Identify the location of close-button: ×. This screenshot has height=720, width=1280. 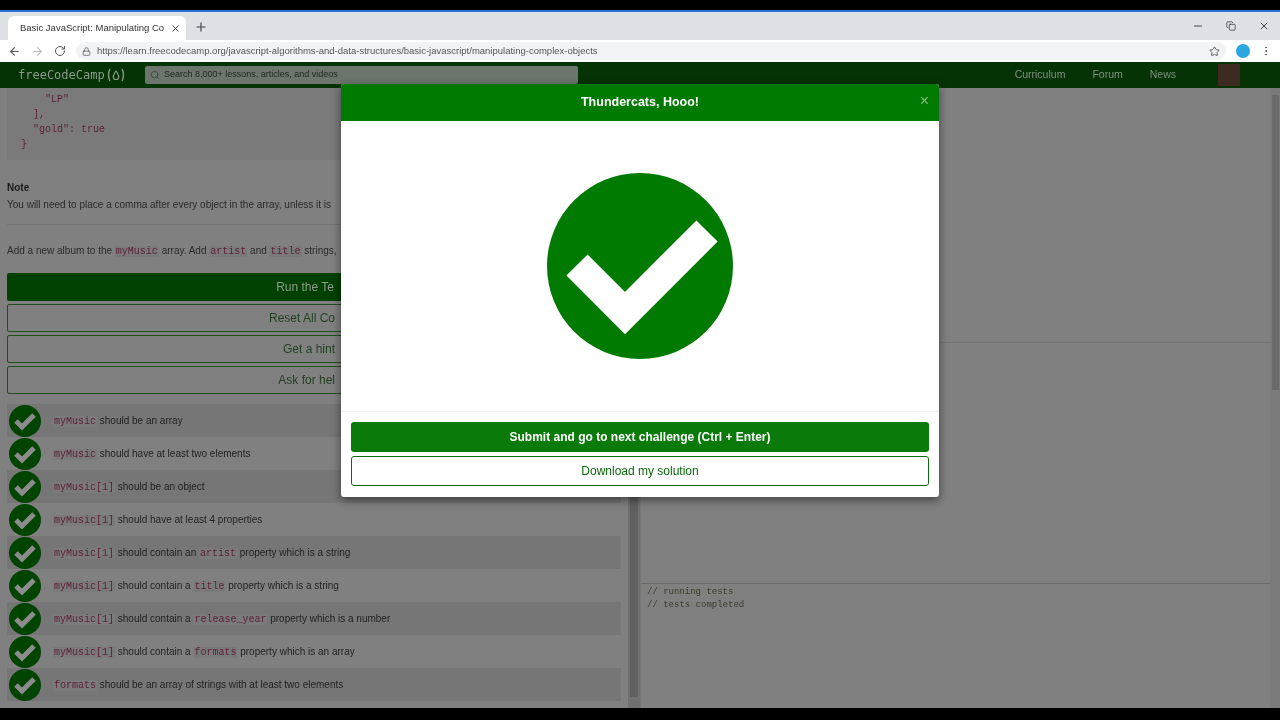
(924, 101).